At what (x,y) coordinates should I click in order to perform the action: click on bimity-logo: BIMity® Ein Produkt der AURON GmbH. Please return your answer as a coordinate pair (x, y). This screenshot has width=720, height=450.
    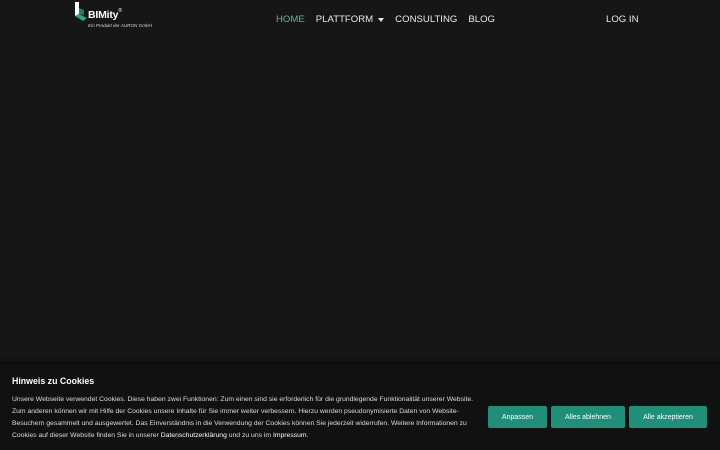
    Looking at the image, I should click on (114, 17).